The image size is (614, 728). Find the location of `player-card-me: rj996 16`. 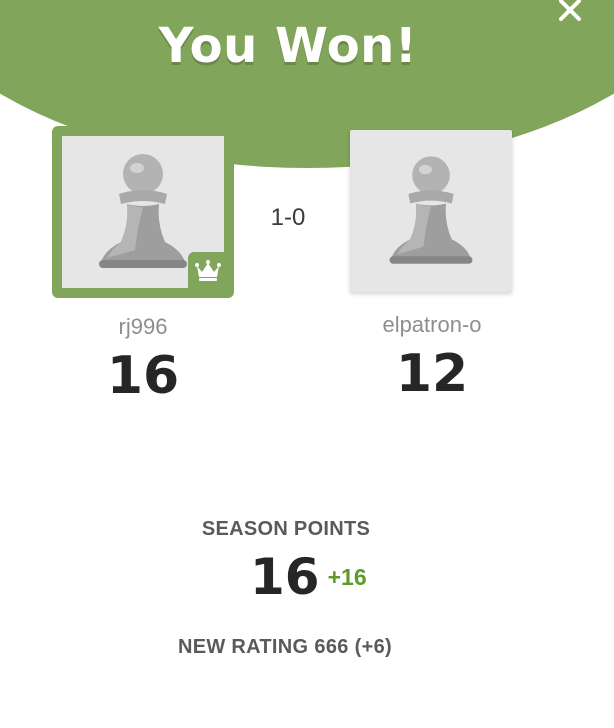

player-card-me: rj996 16 is located at coordinates (143, 265).